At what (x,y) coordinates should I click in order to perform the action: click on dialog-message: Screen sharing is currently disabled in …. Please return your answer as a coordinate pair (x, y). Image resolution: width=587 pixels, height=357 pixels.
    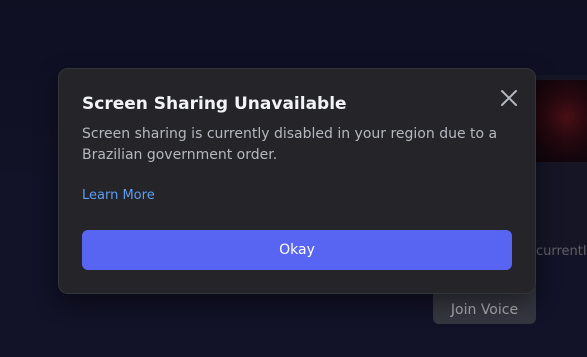
    Looking at the image, I should click on (290, 144).